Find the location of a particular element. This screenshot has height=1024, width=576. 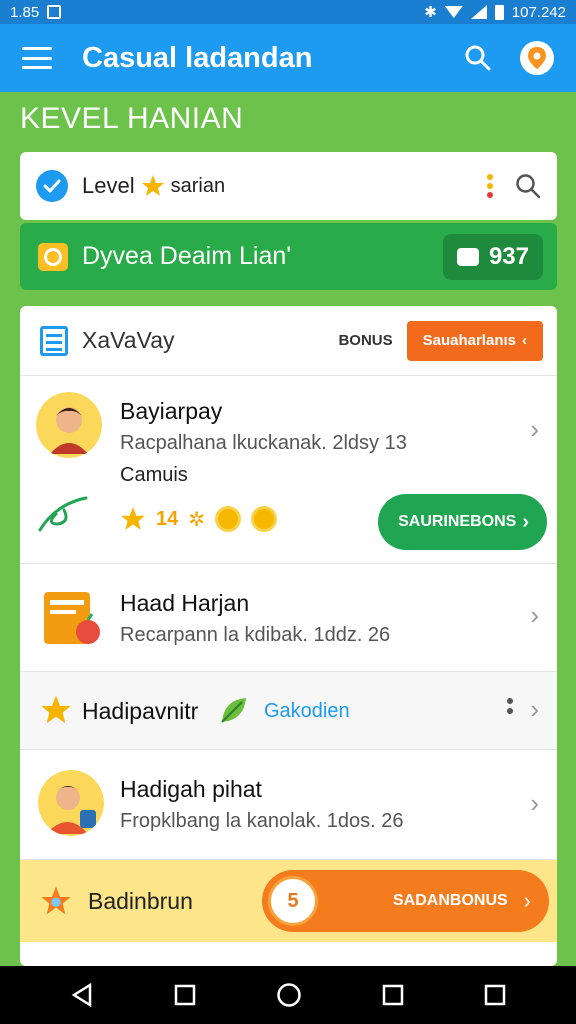

row-name: Haad Harjan is located at coordinates (185, 603).